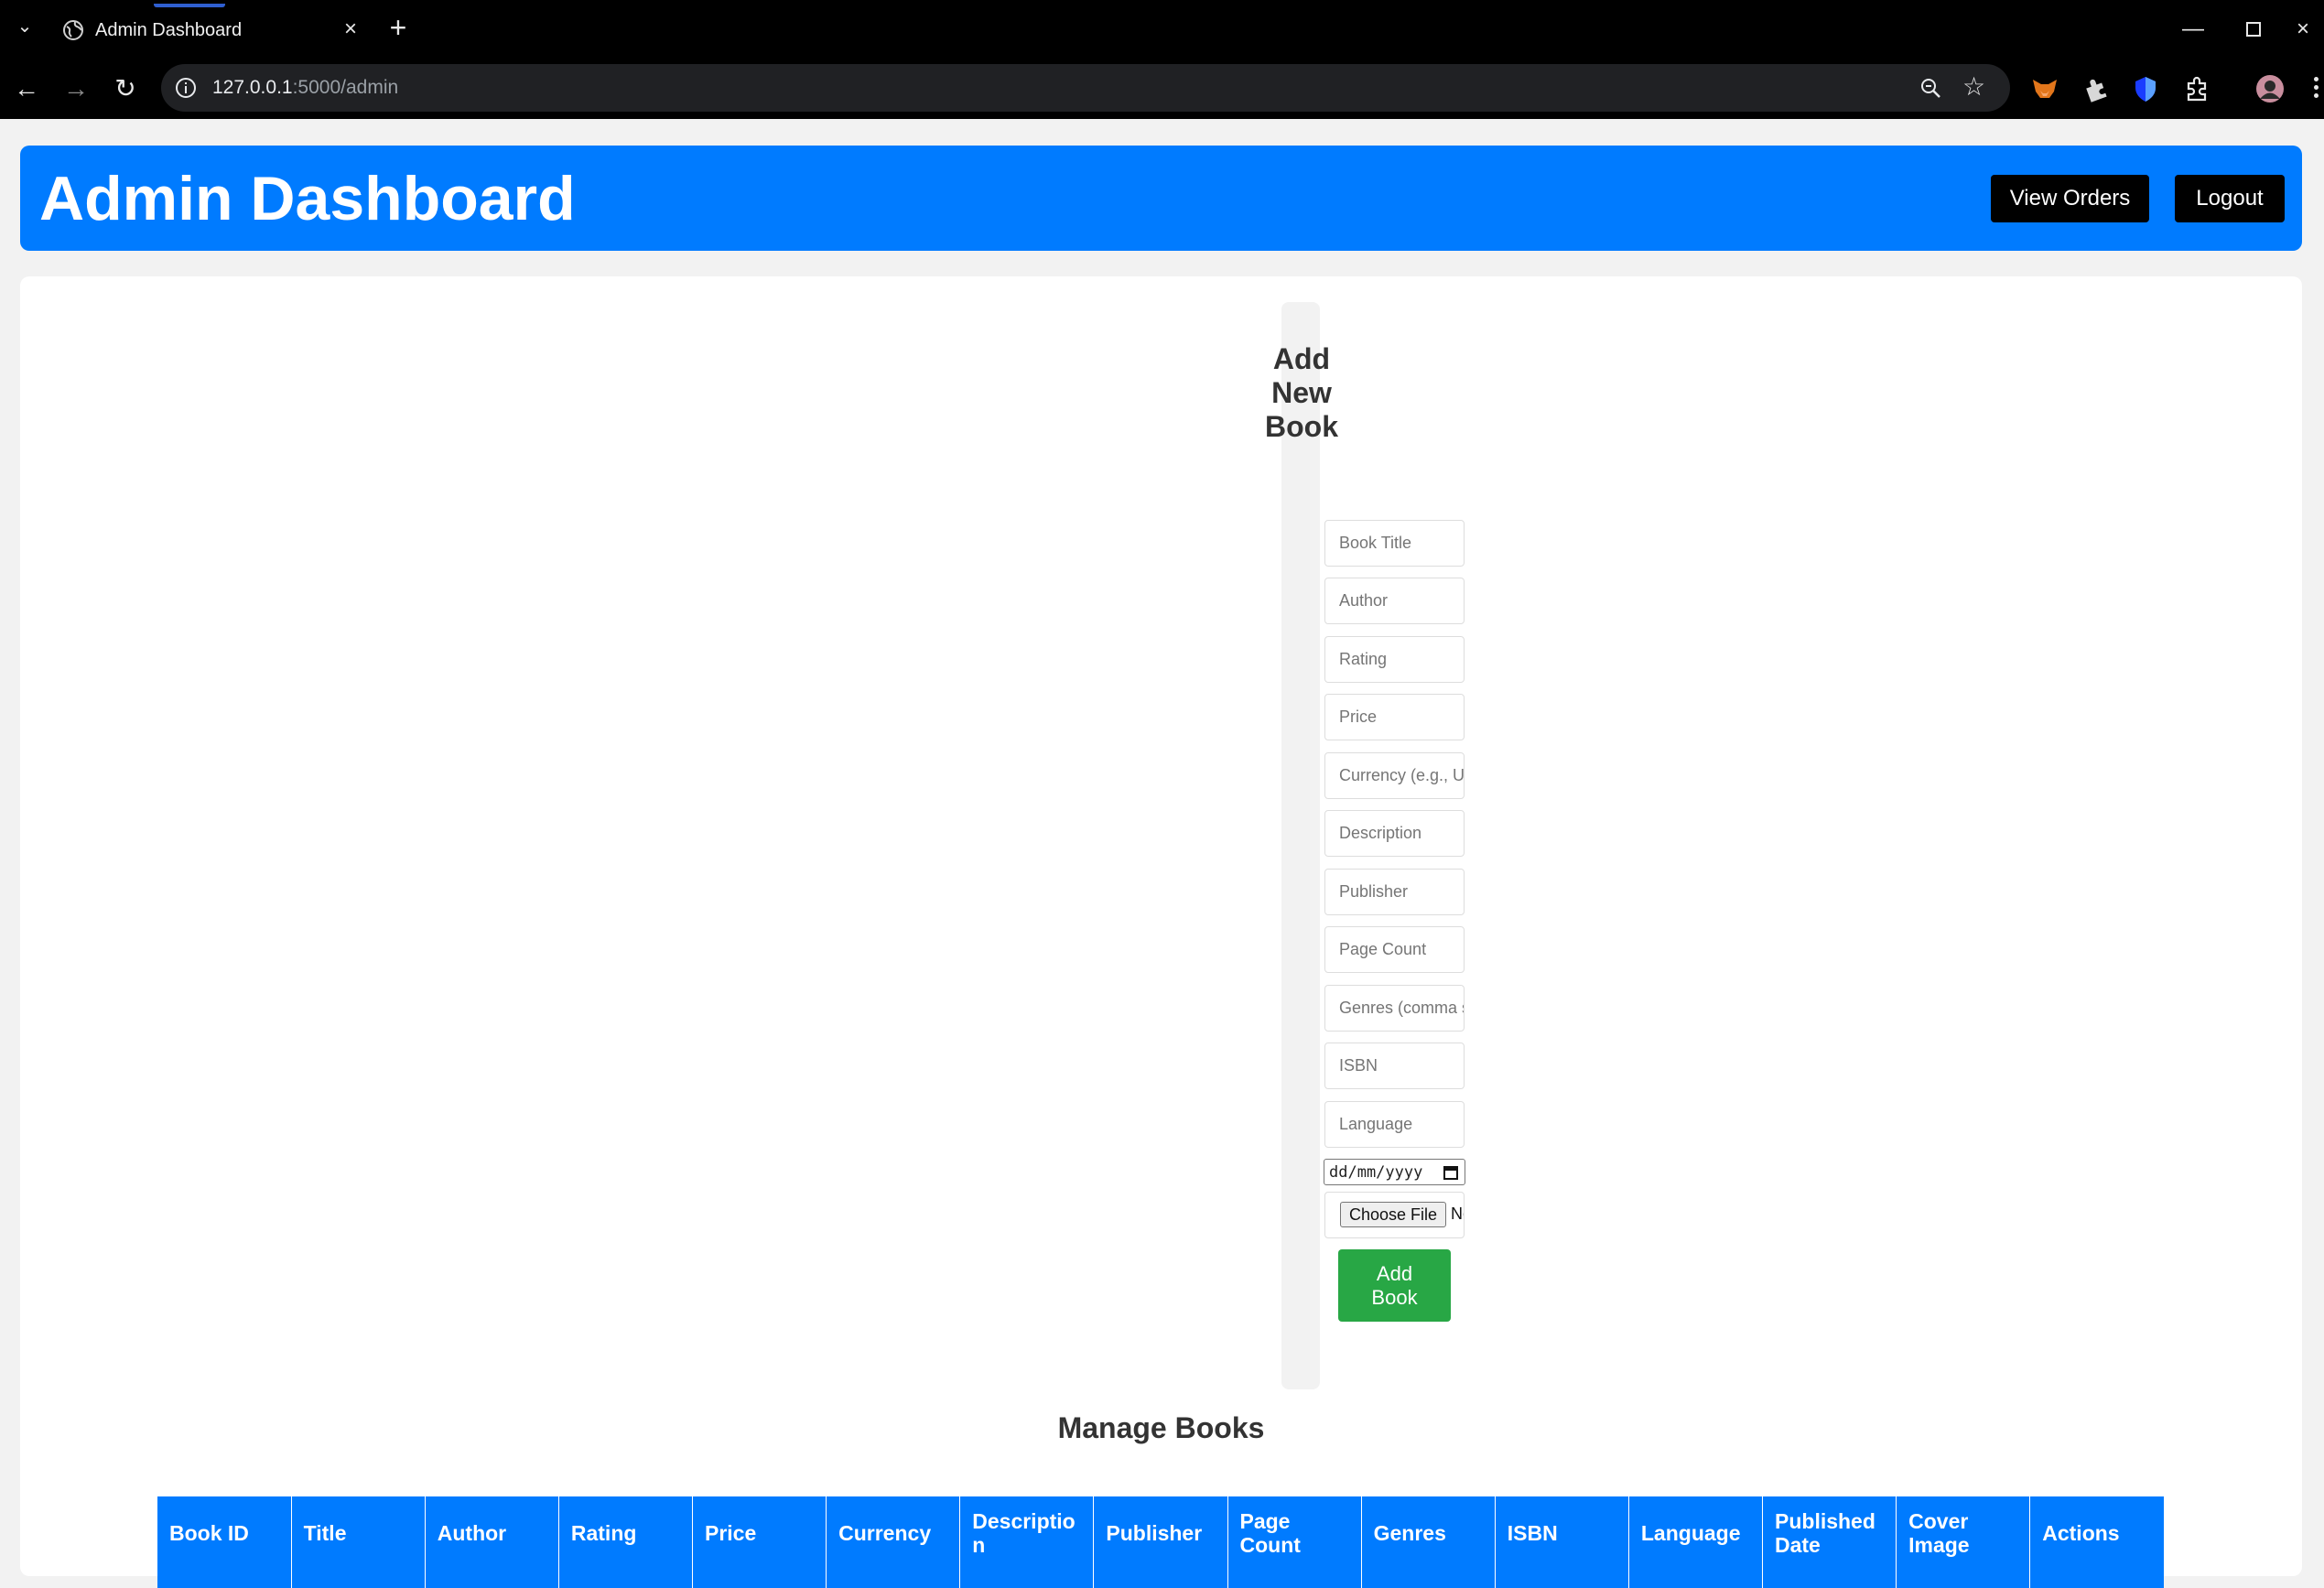  Describe the element at coordinates (358, 1542) in the screenshot. I see `column-header: Title` at that location.